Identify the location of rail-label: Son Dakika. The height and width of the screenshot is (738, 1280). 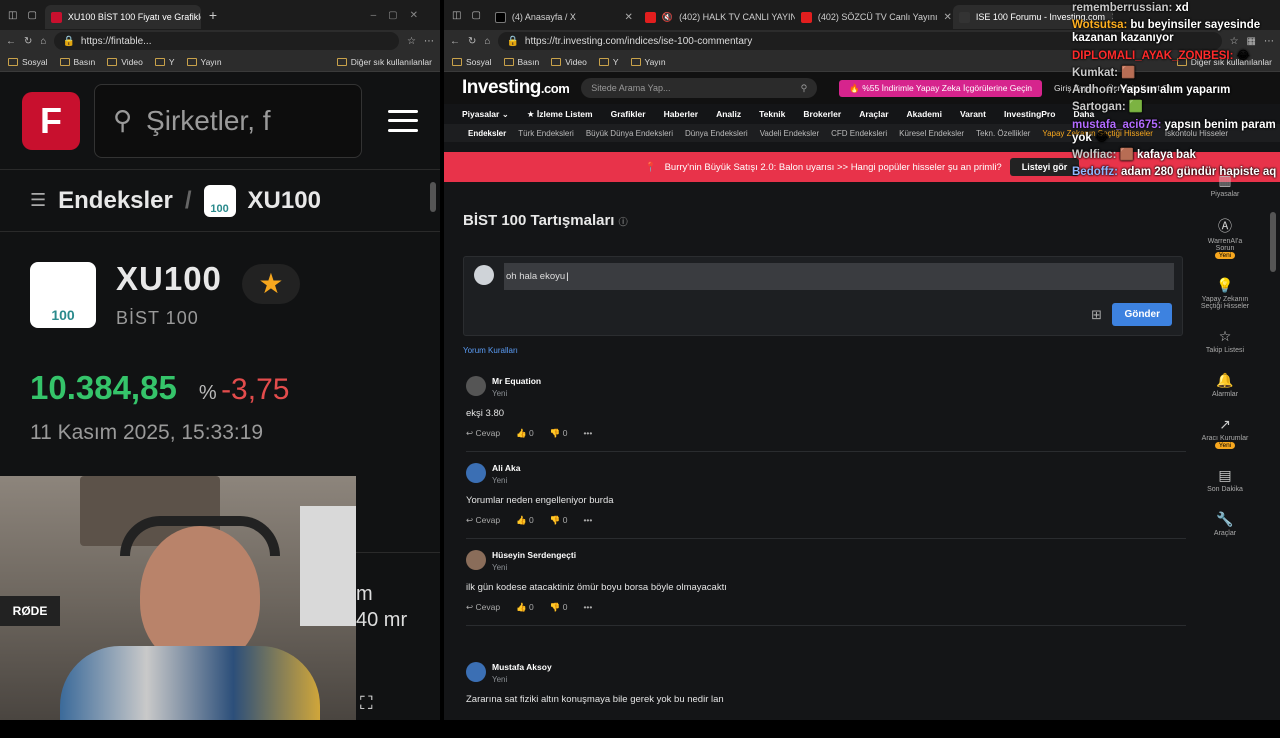
(1225, 489).